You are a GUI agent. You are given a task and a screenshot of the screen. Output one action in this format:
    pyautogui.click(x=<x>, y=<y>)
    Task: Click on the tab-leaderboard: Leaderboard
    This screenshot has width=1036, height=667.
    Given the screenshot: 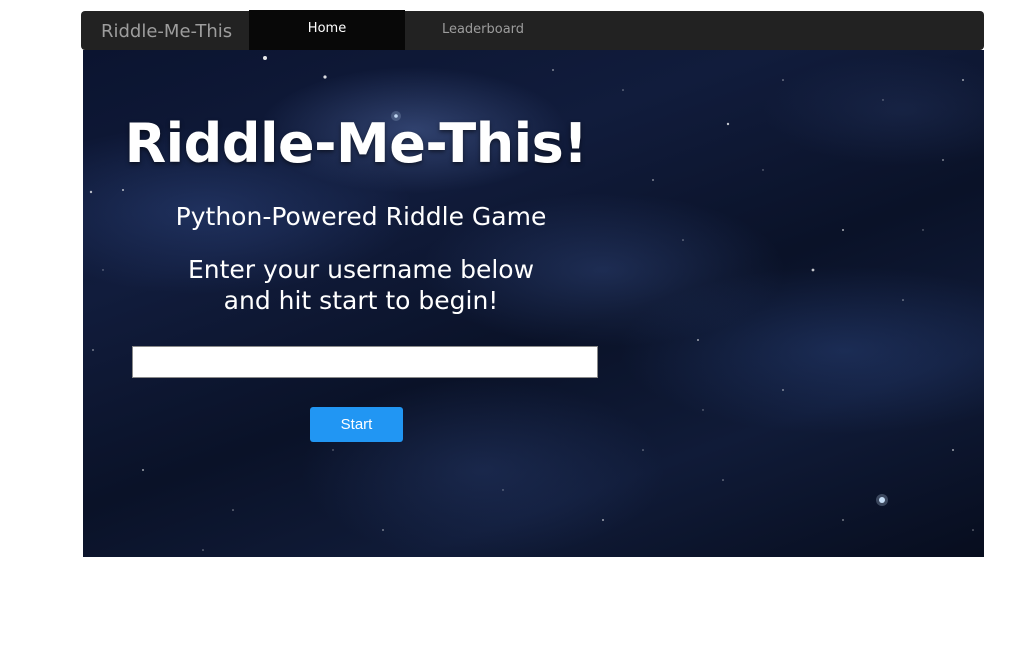 What is the action you would take?
    pyautogui.click(x=483, y=30)
    